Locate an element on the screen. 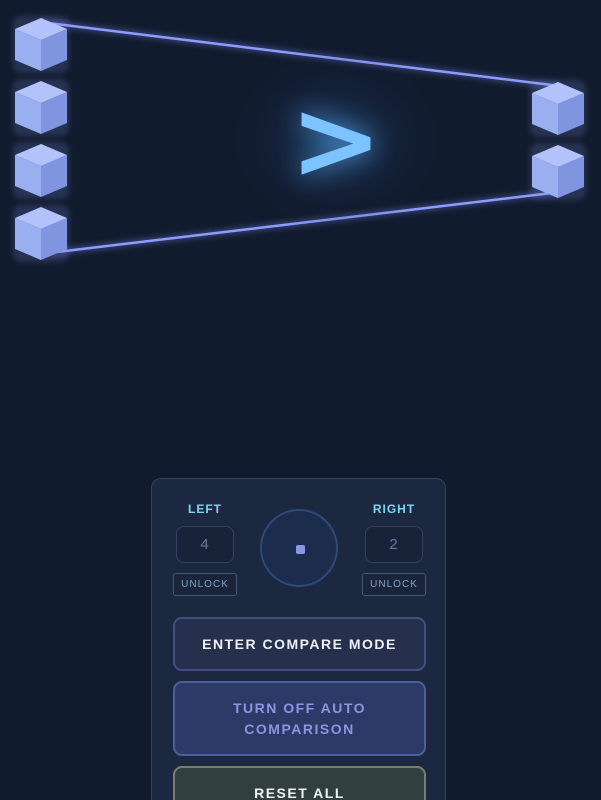 Image resolution: width=601 pixels, height=800 pixels. left-label: LEFT is located at coordinates (205, 509).